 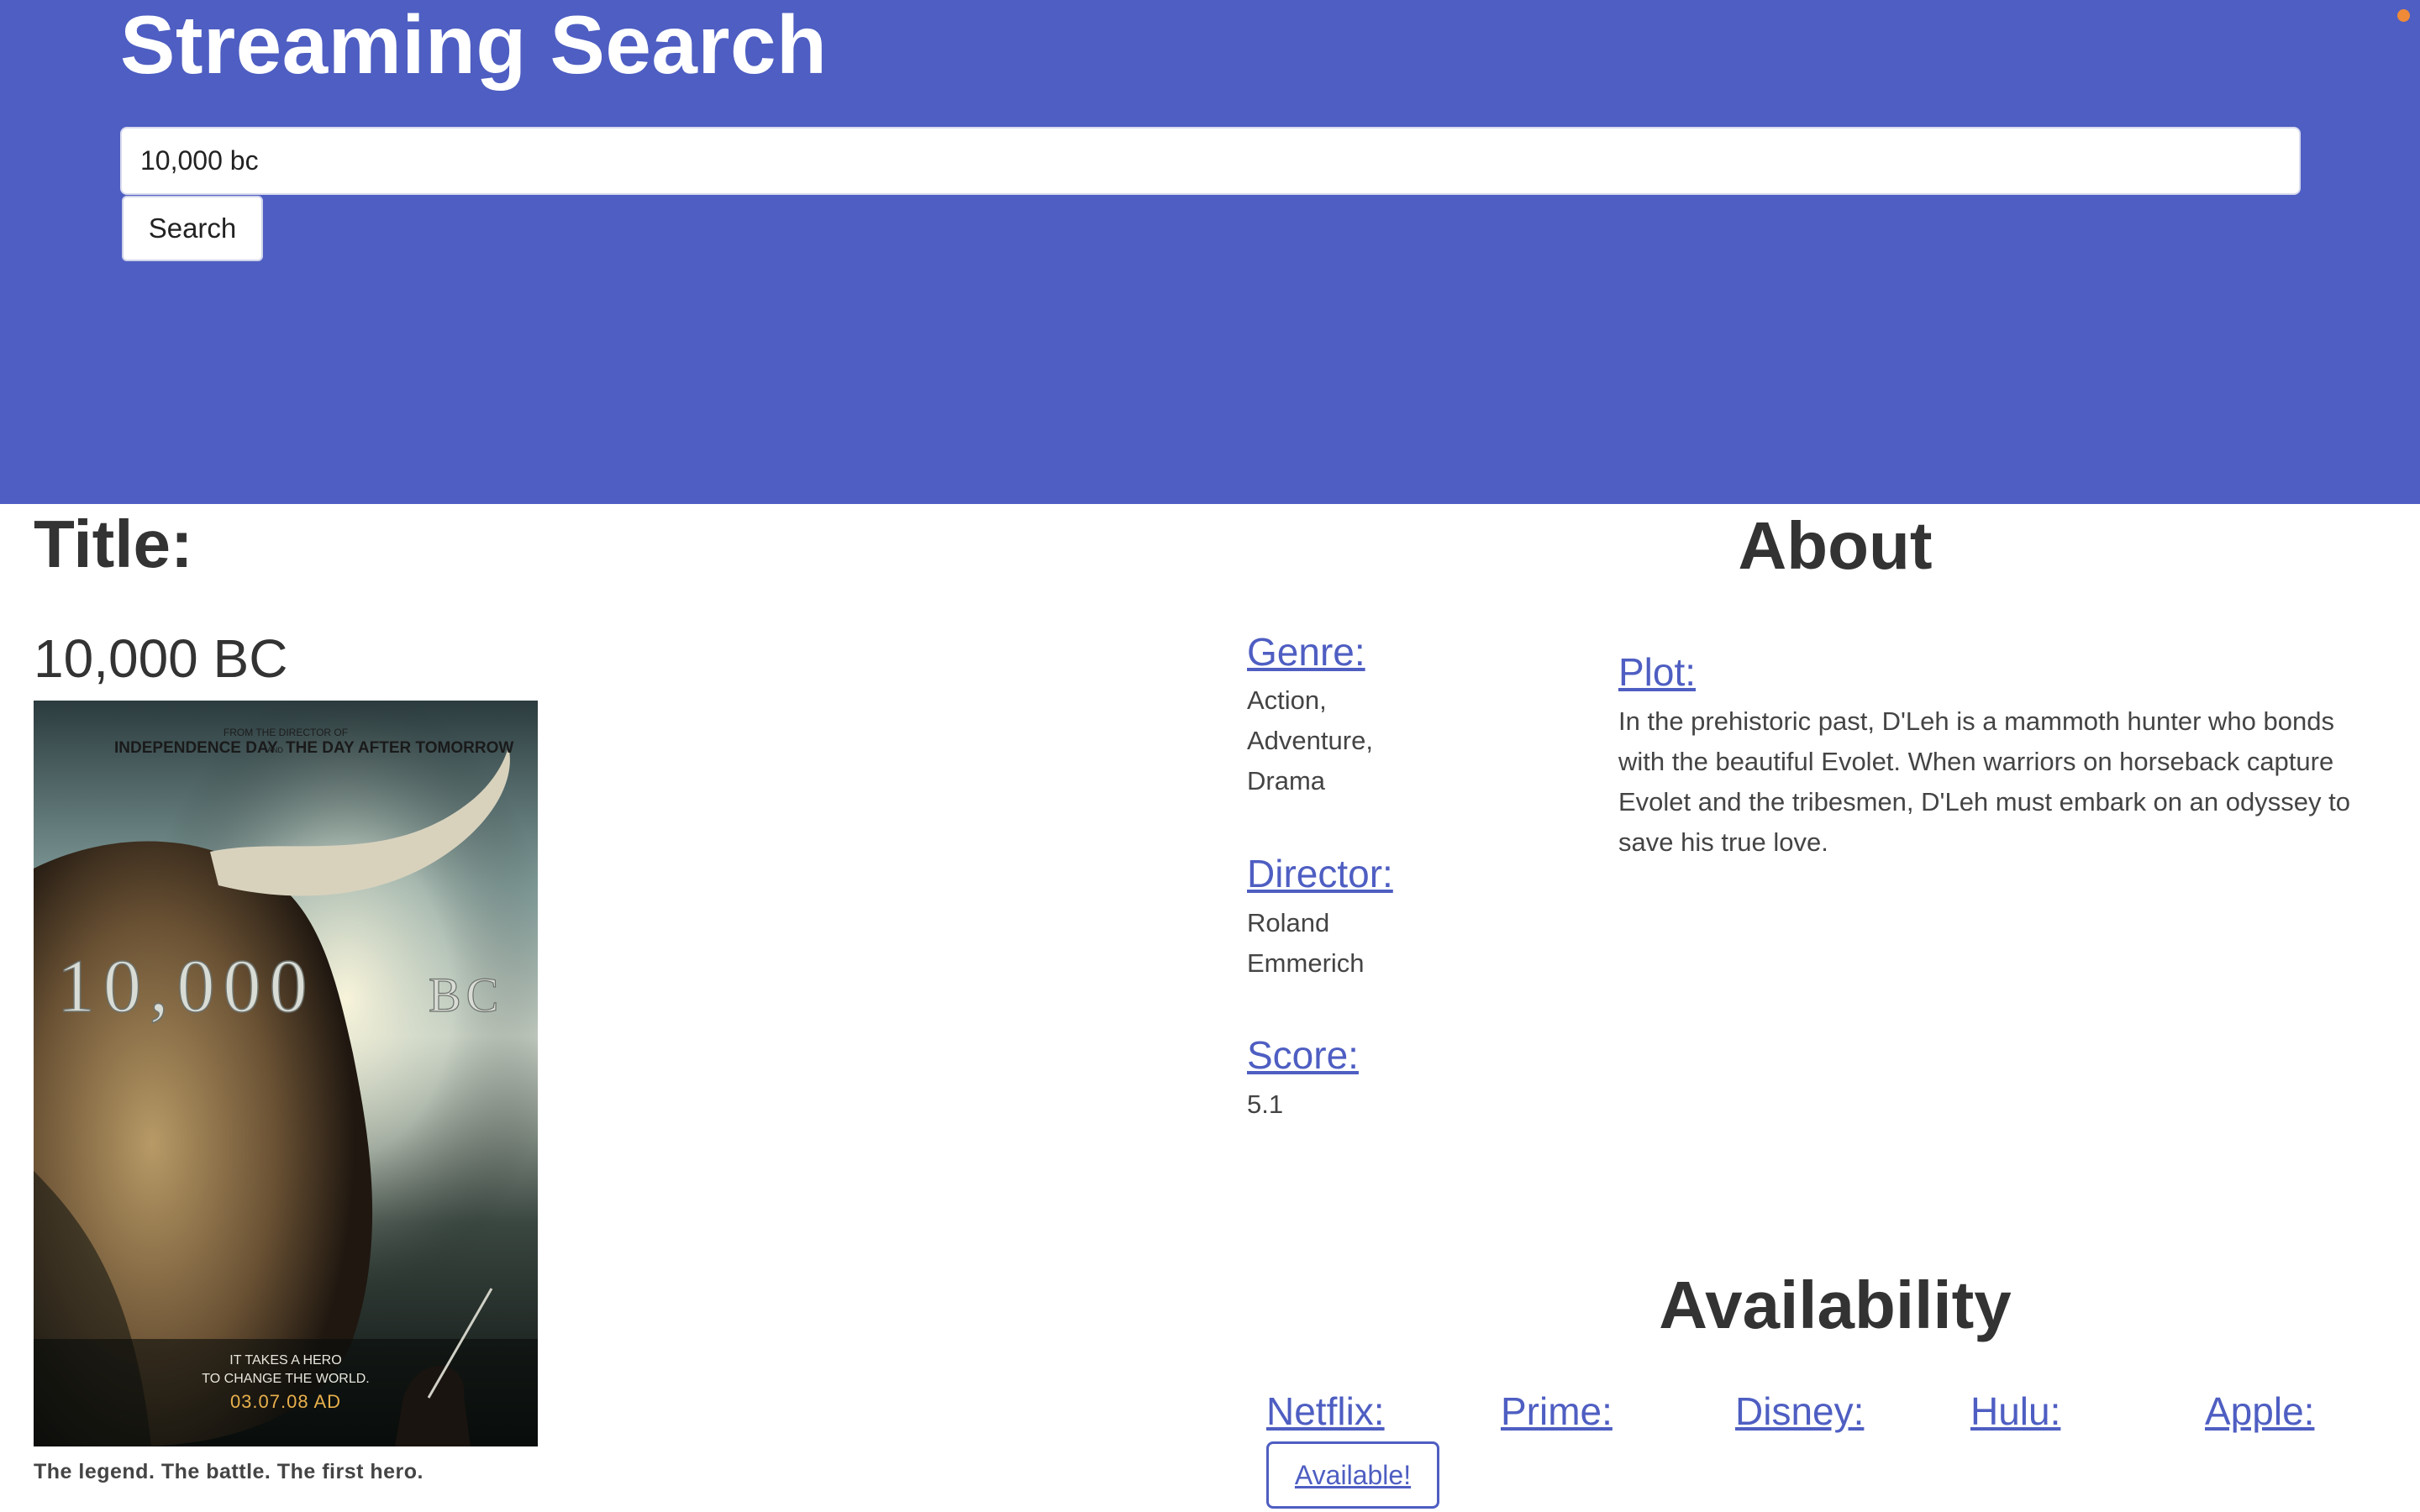 I want to click on search-button: Search, so click(x=192, y=228).